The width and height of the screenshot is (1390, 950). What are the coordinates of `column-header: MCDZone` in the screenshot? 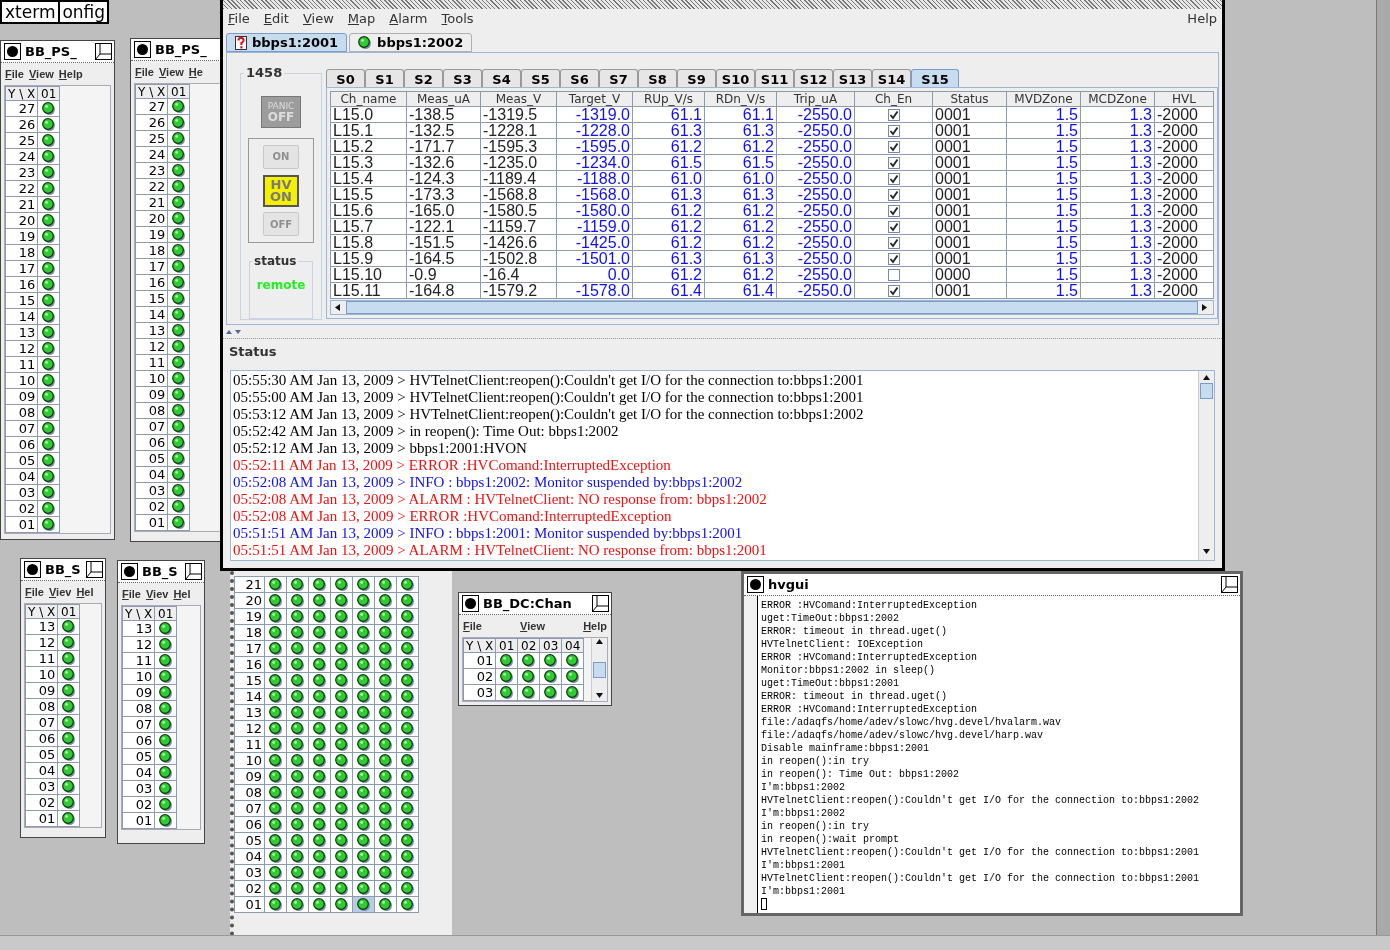 It's located at (1117, 99).